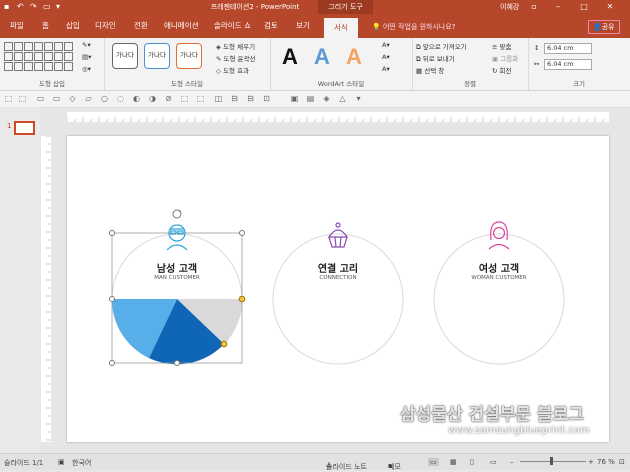  I want to click on tab-insert: 삽입, so click(73, 25).